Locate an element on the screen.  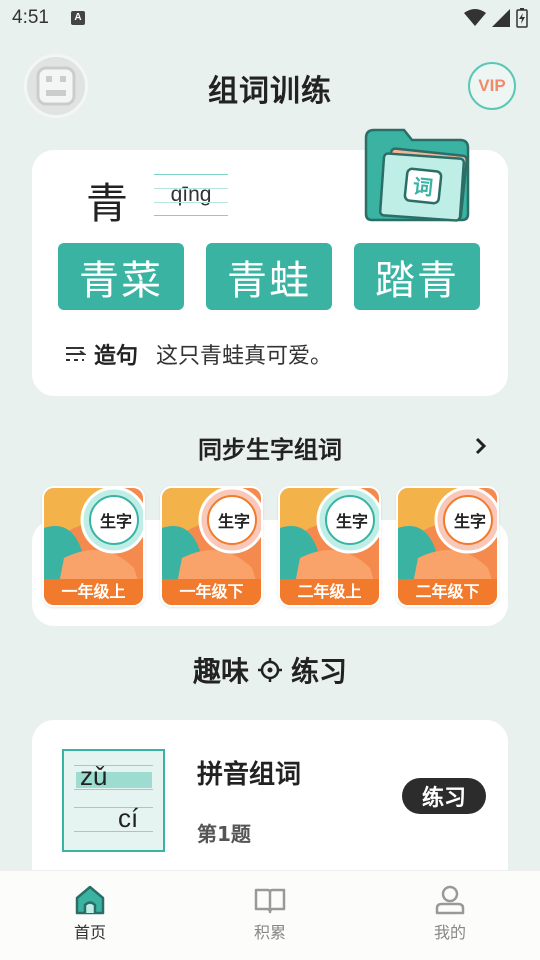
nav-item-home: 首页 is located at coordinates (90, 914).